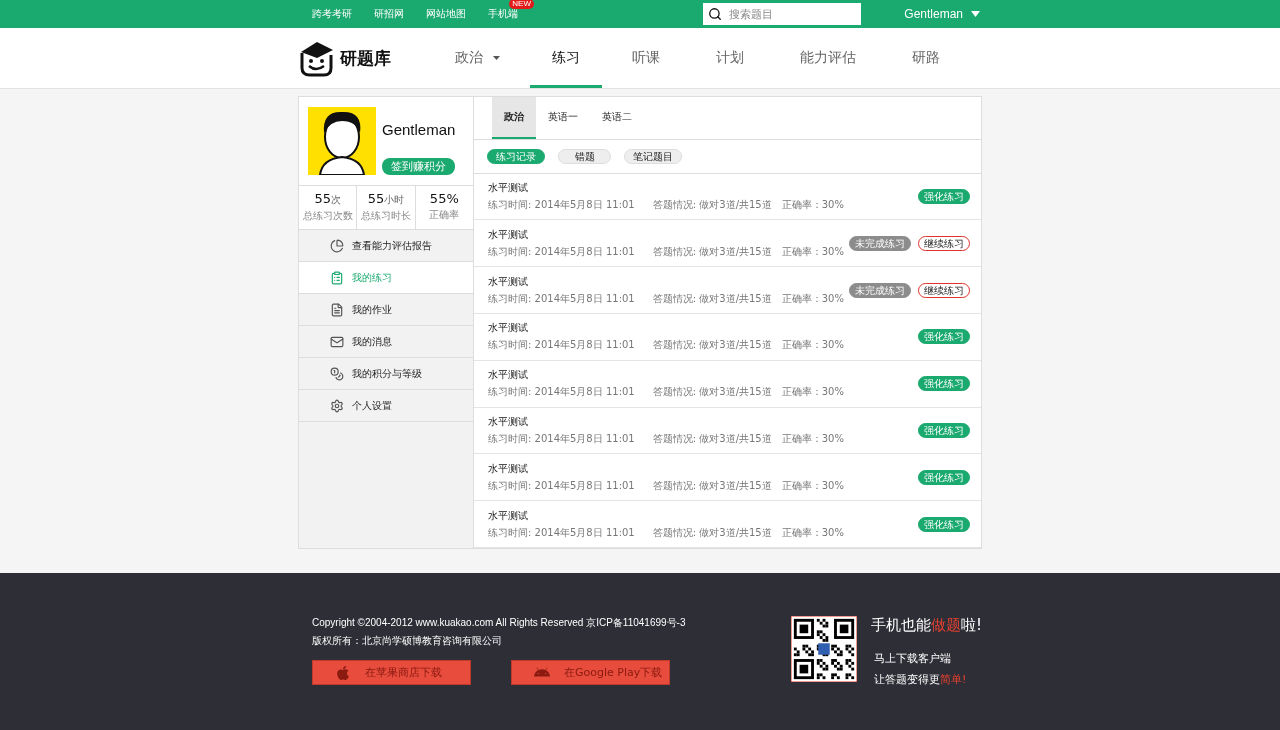 This screenshot has width=1280, height=730. I want to click on list-icon, so click(337, 277).